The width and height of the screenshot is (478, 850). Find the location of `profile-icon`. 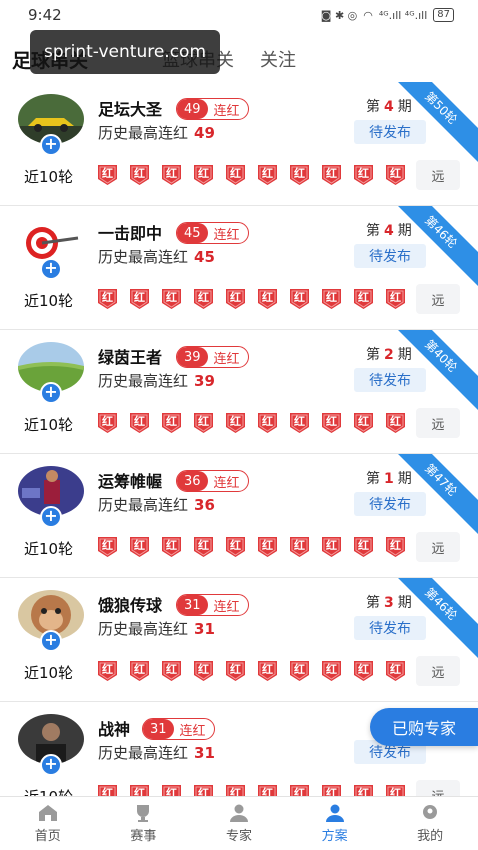

profile-icon is located at coordinates (430, 812).